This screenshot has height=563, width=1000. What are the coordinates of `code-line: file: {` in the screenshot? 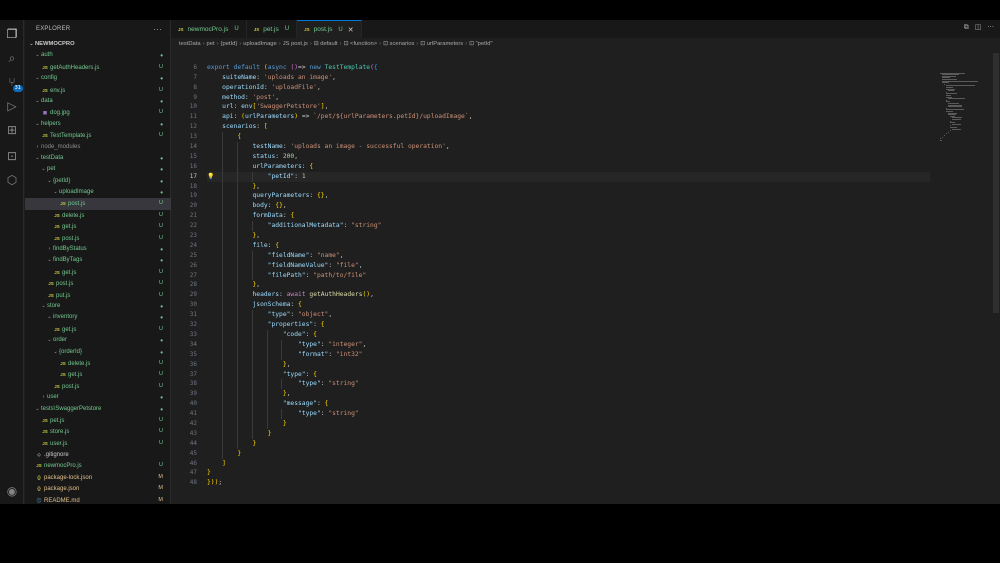 It's located at (568, 245).